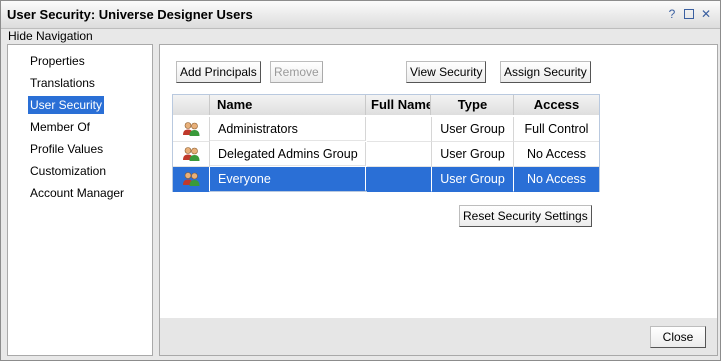 The height and width of the screenshot is (361, 721). Describe the element at coordinates (77, 193) in the screenshot. I see `nav-item-account-manager: Account Manager` at that location.